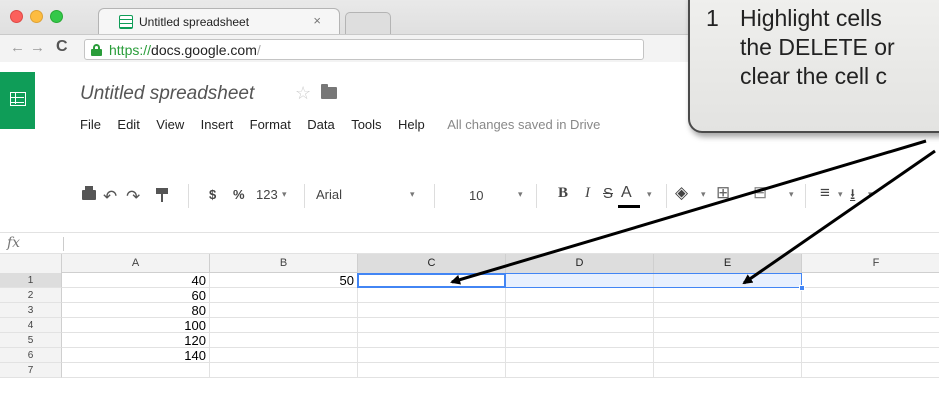  Describe the element at coordinates (303, 93) in the screenshot. I see `star-icon: ☆` at that location.